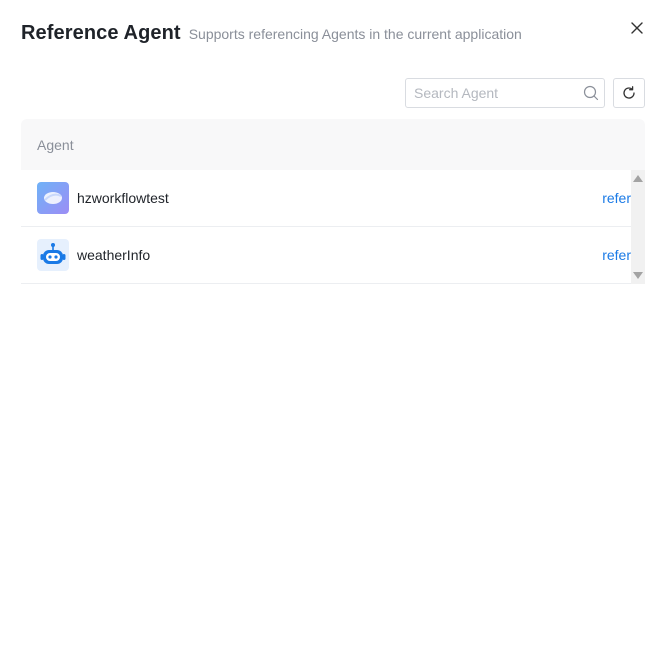 Image resolution: width=665 pixels, height=649 pixels. Describe the element at coordinates (101, 33) in the screenshot. I see `dialog-title: Reference Agent` at that location.